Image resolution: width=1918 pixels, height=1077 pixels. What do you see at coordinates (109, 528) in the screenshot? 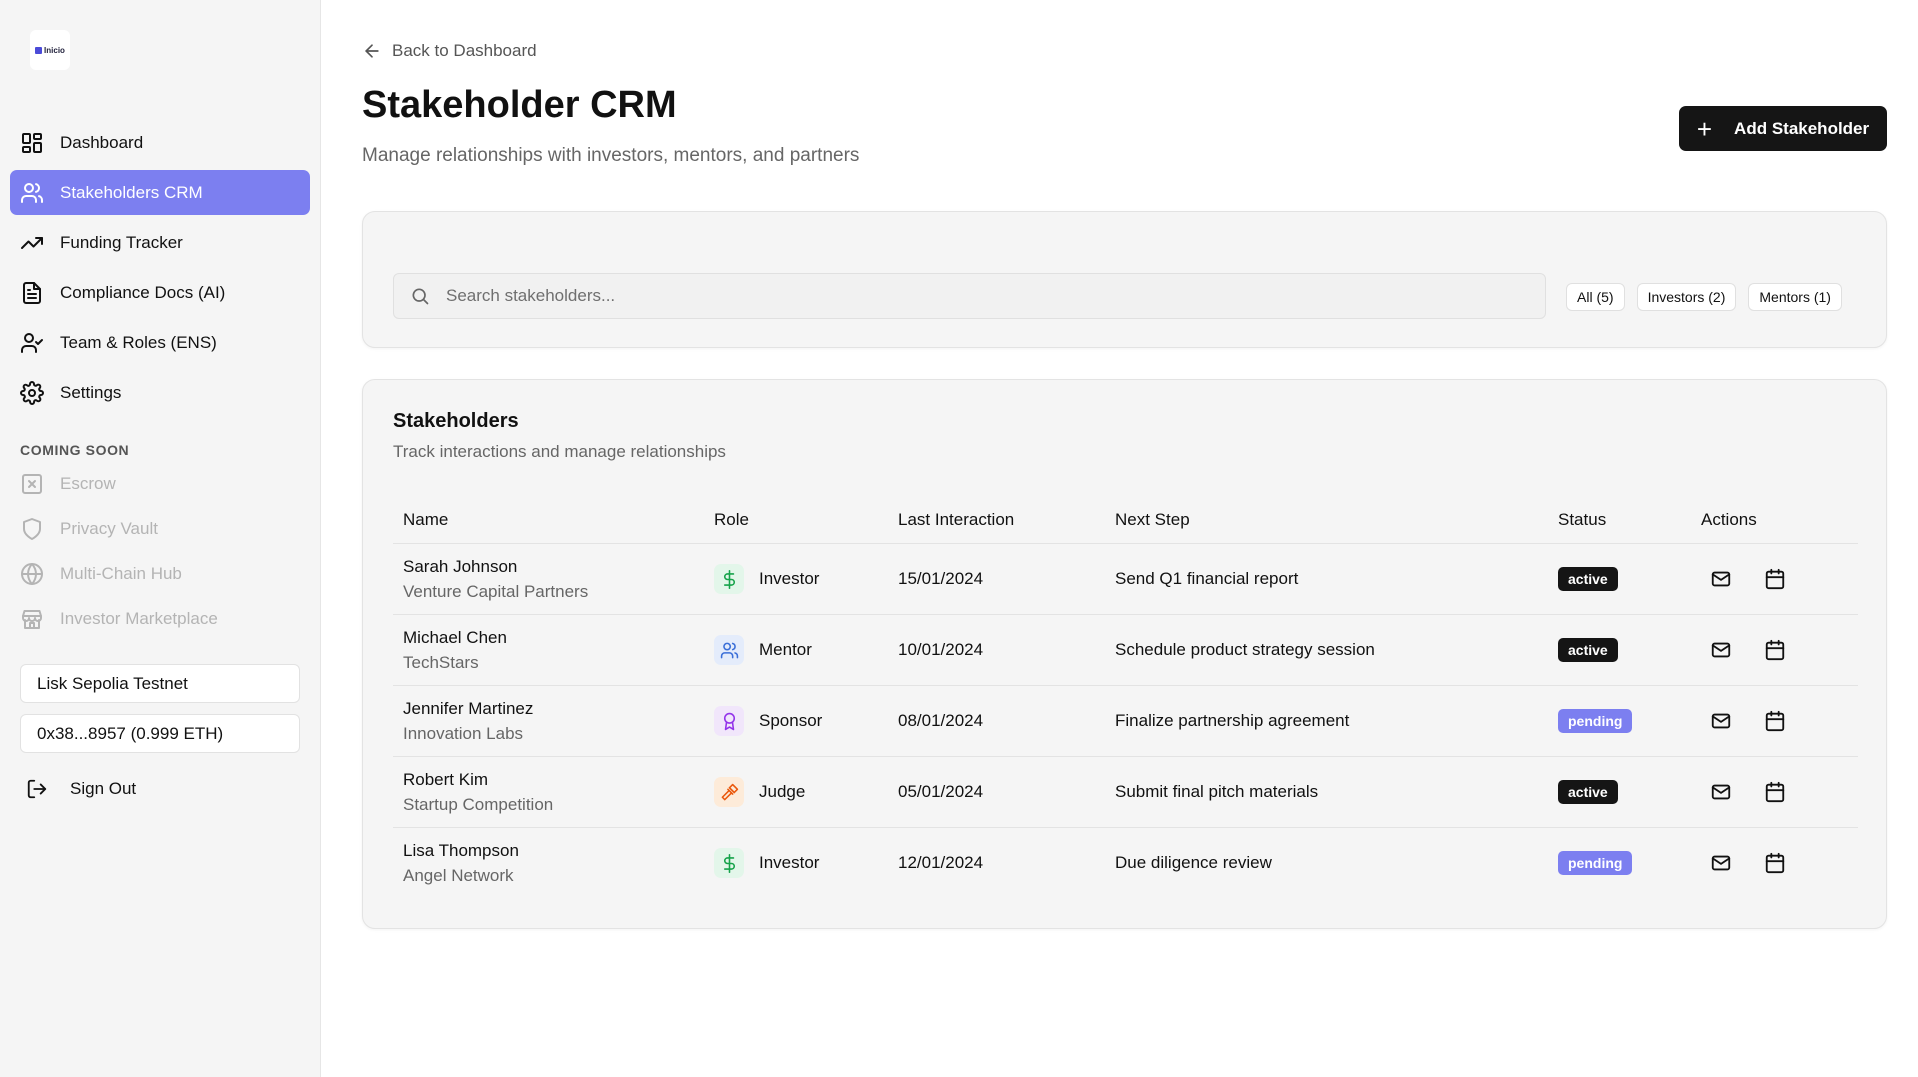
I see `sidebar-item-label: Privacy Vault` at bounding box center [109, 528].